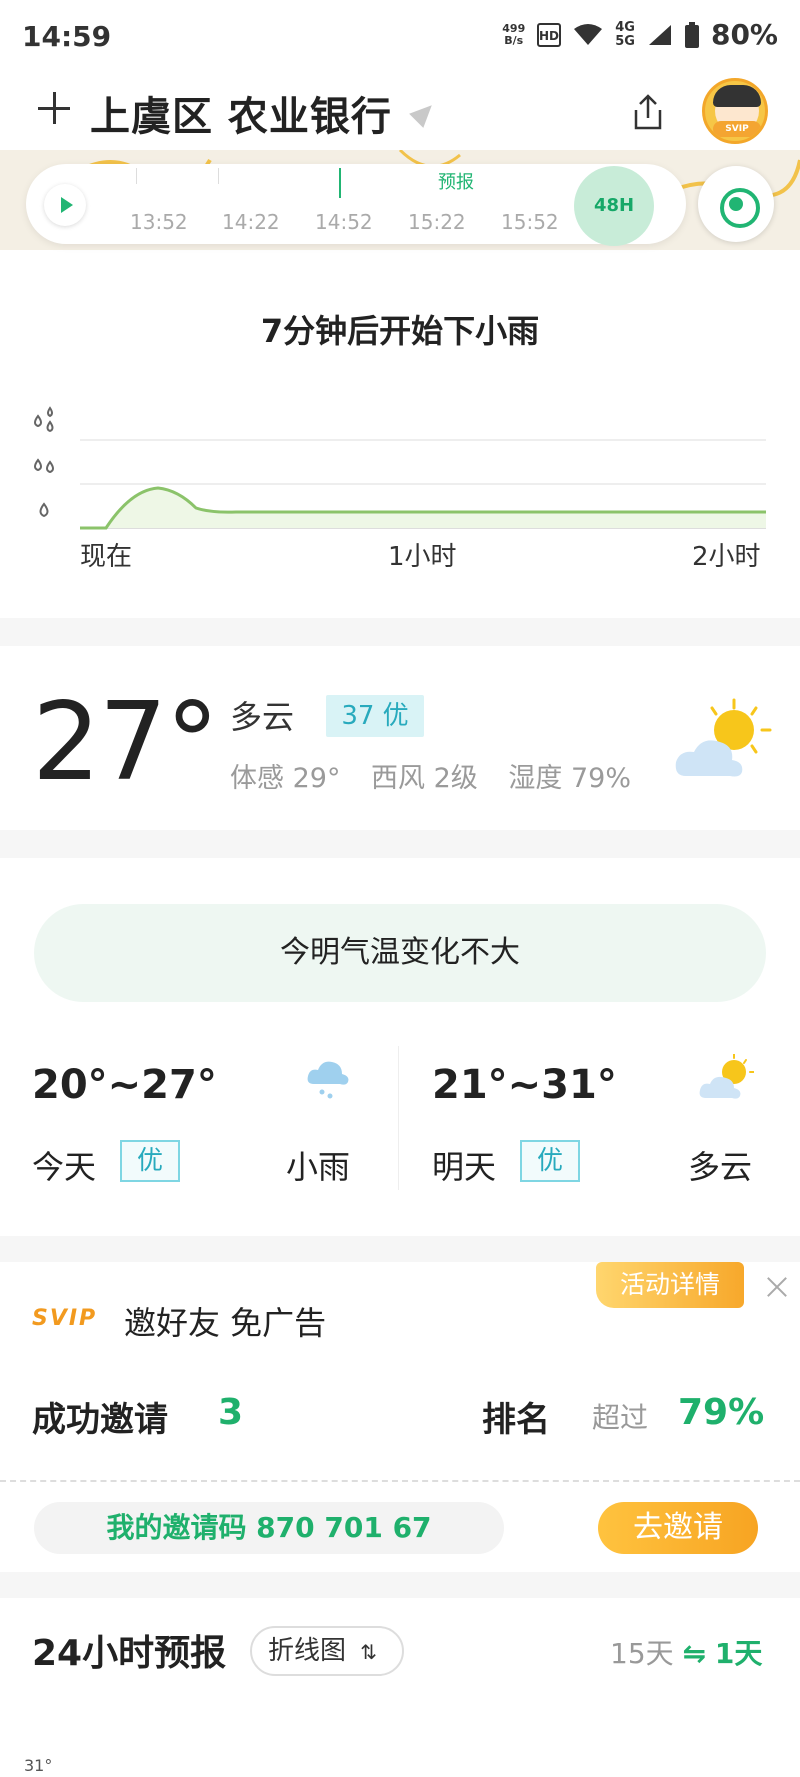  I want to click on network-type: 4G 5G, so click(625, 34).